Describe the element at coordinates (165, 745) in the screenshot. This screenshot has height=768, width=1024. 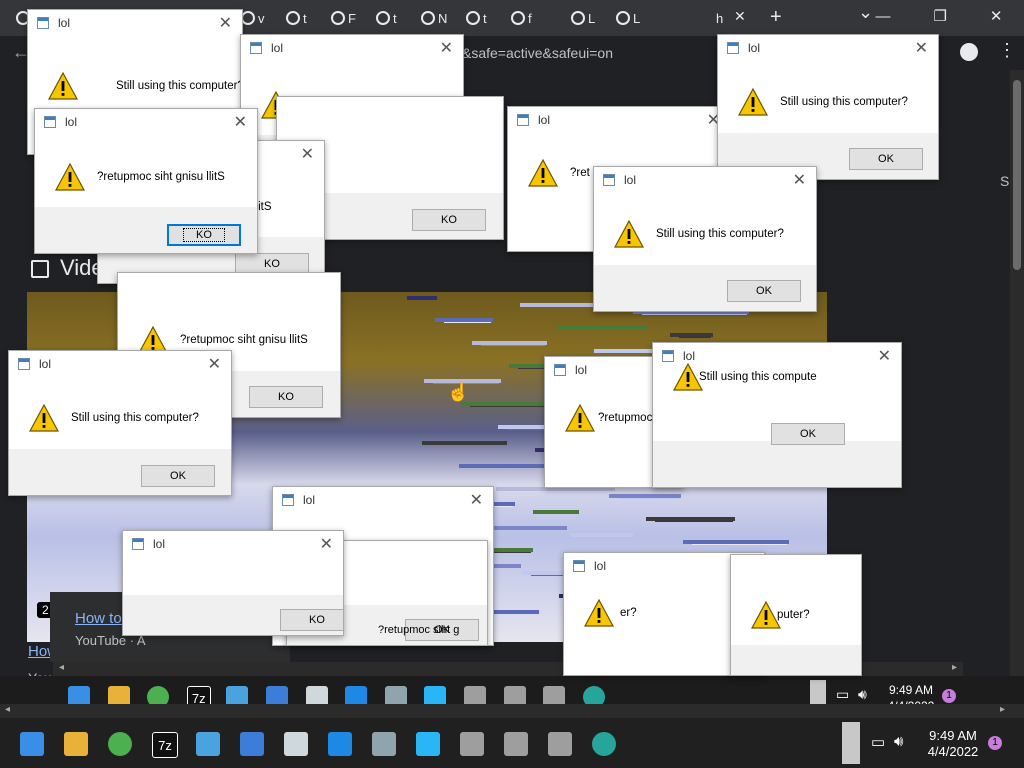
I see `7zip-icon: 7z` at that location.